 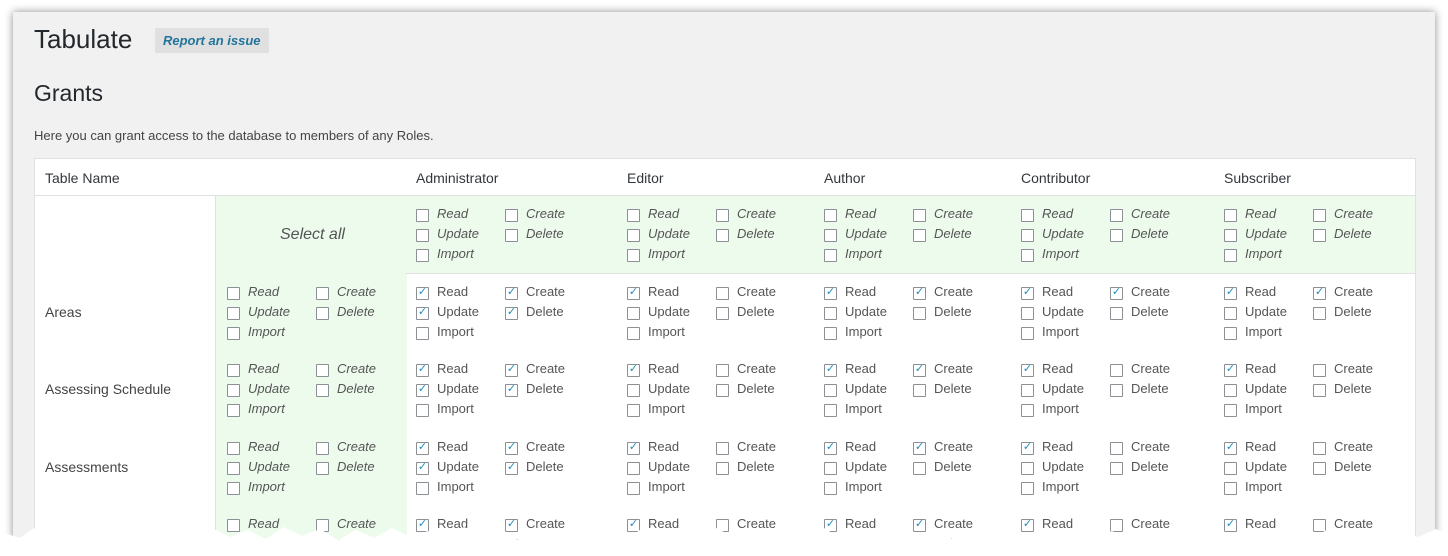 What do you see at coordinates (830, 255) in the screenshot?
I see `select-all-author-import-checkbox` at bounding box center [830, 255].